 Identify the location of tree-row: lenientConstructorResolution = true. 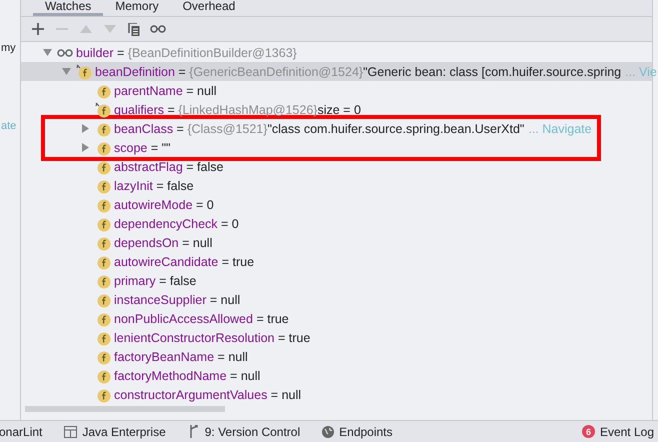
(336, 337).